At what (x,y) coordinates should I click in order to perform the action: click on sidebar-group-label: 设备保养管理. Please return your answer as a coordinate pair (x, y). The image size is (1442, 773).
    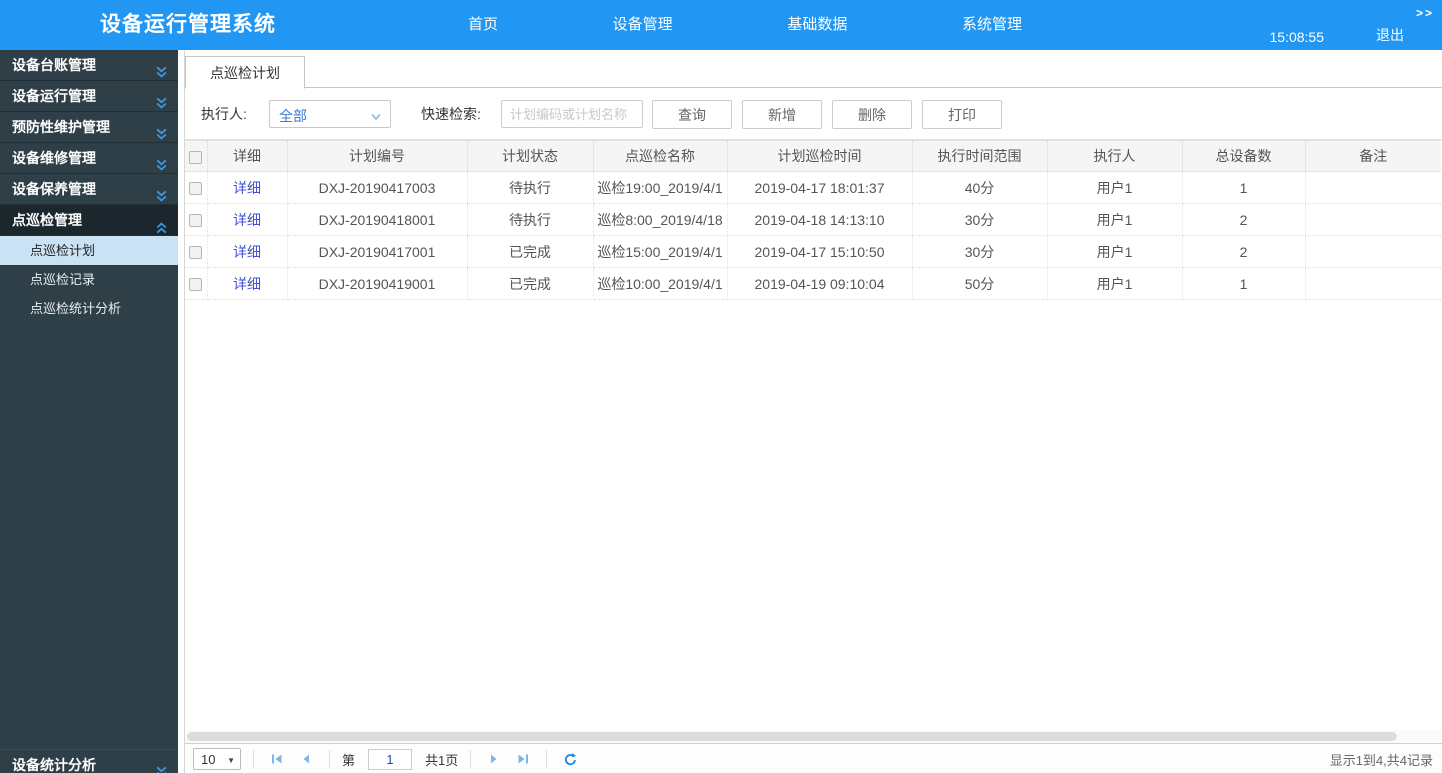
    Looking at the image, I should click on (54, 189).